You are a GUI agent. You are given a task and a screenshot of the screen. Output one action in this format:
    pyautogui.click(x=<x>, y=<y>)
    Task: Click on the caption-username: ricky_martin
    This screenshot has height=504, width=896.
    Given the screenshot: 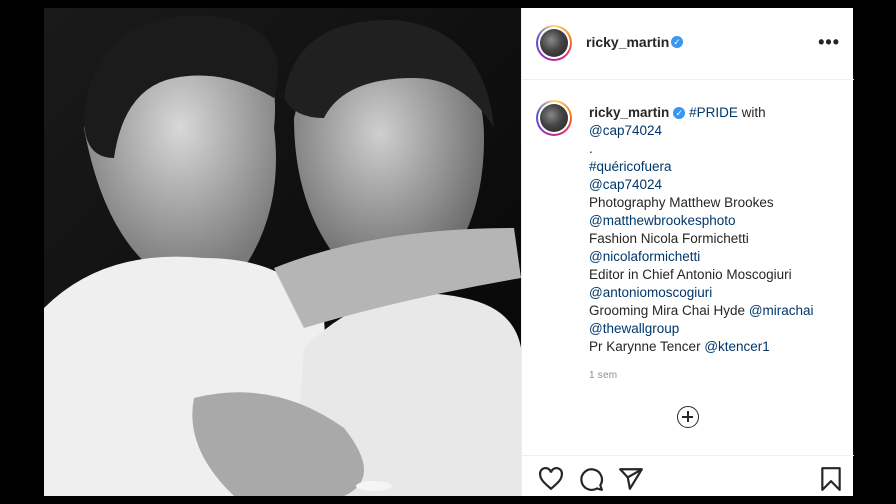 What is the action you would take?
    pyautogui.click(x=629, y=112)
    